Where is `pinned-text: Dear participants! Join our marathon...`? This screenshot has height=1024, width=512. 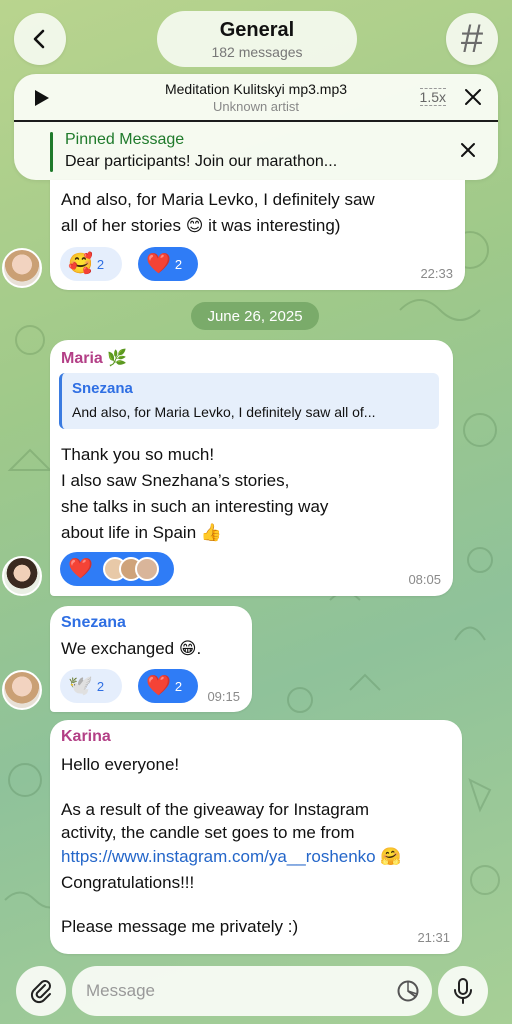 pinned-text: Dear participants! Join our marathon... is located at coordinates (201, 161).